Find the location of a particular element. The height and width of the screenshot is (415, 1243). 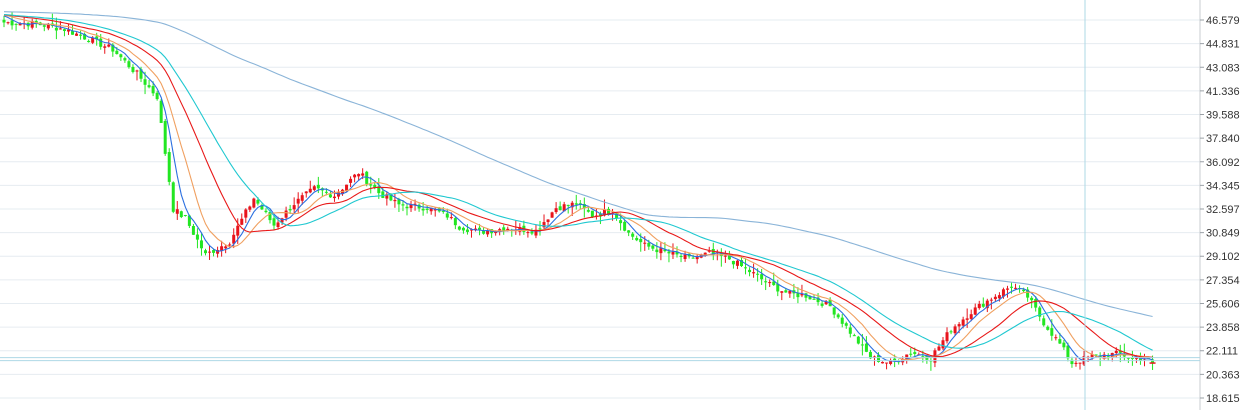

y-tick-label: 41.336 is located at coordinates (1223, 92).